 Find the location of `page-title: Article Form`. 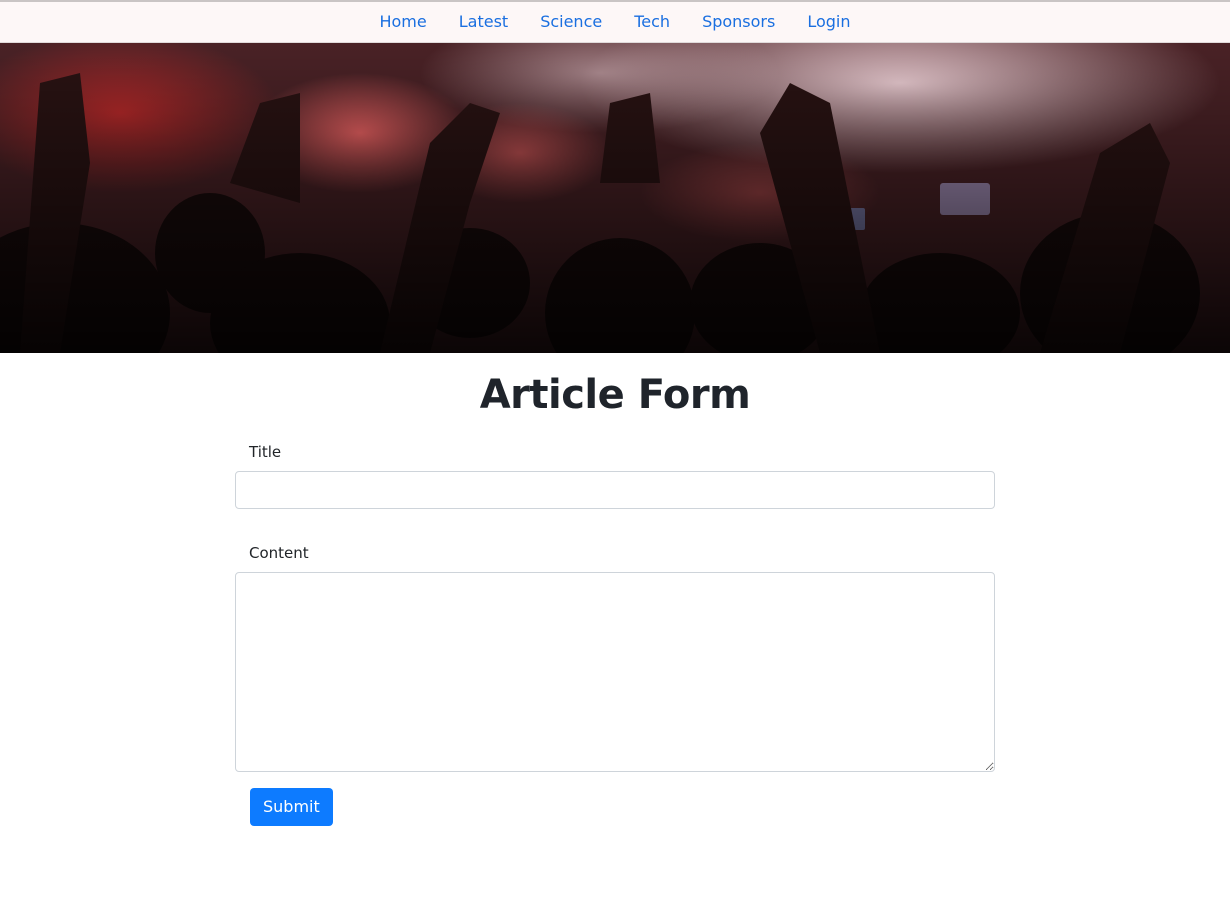

page-title: Article Form is located at coordinates (615, 395).